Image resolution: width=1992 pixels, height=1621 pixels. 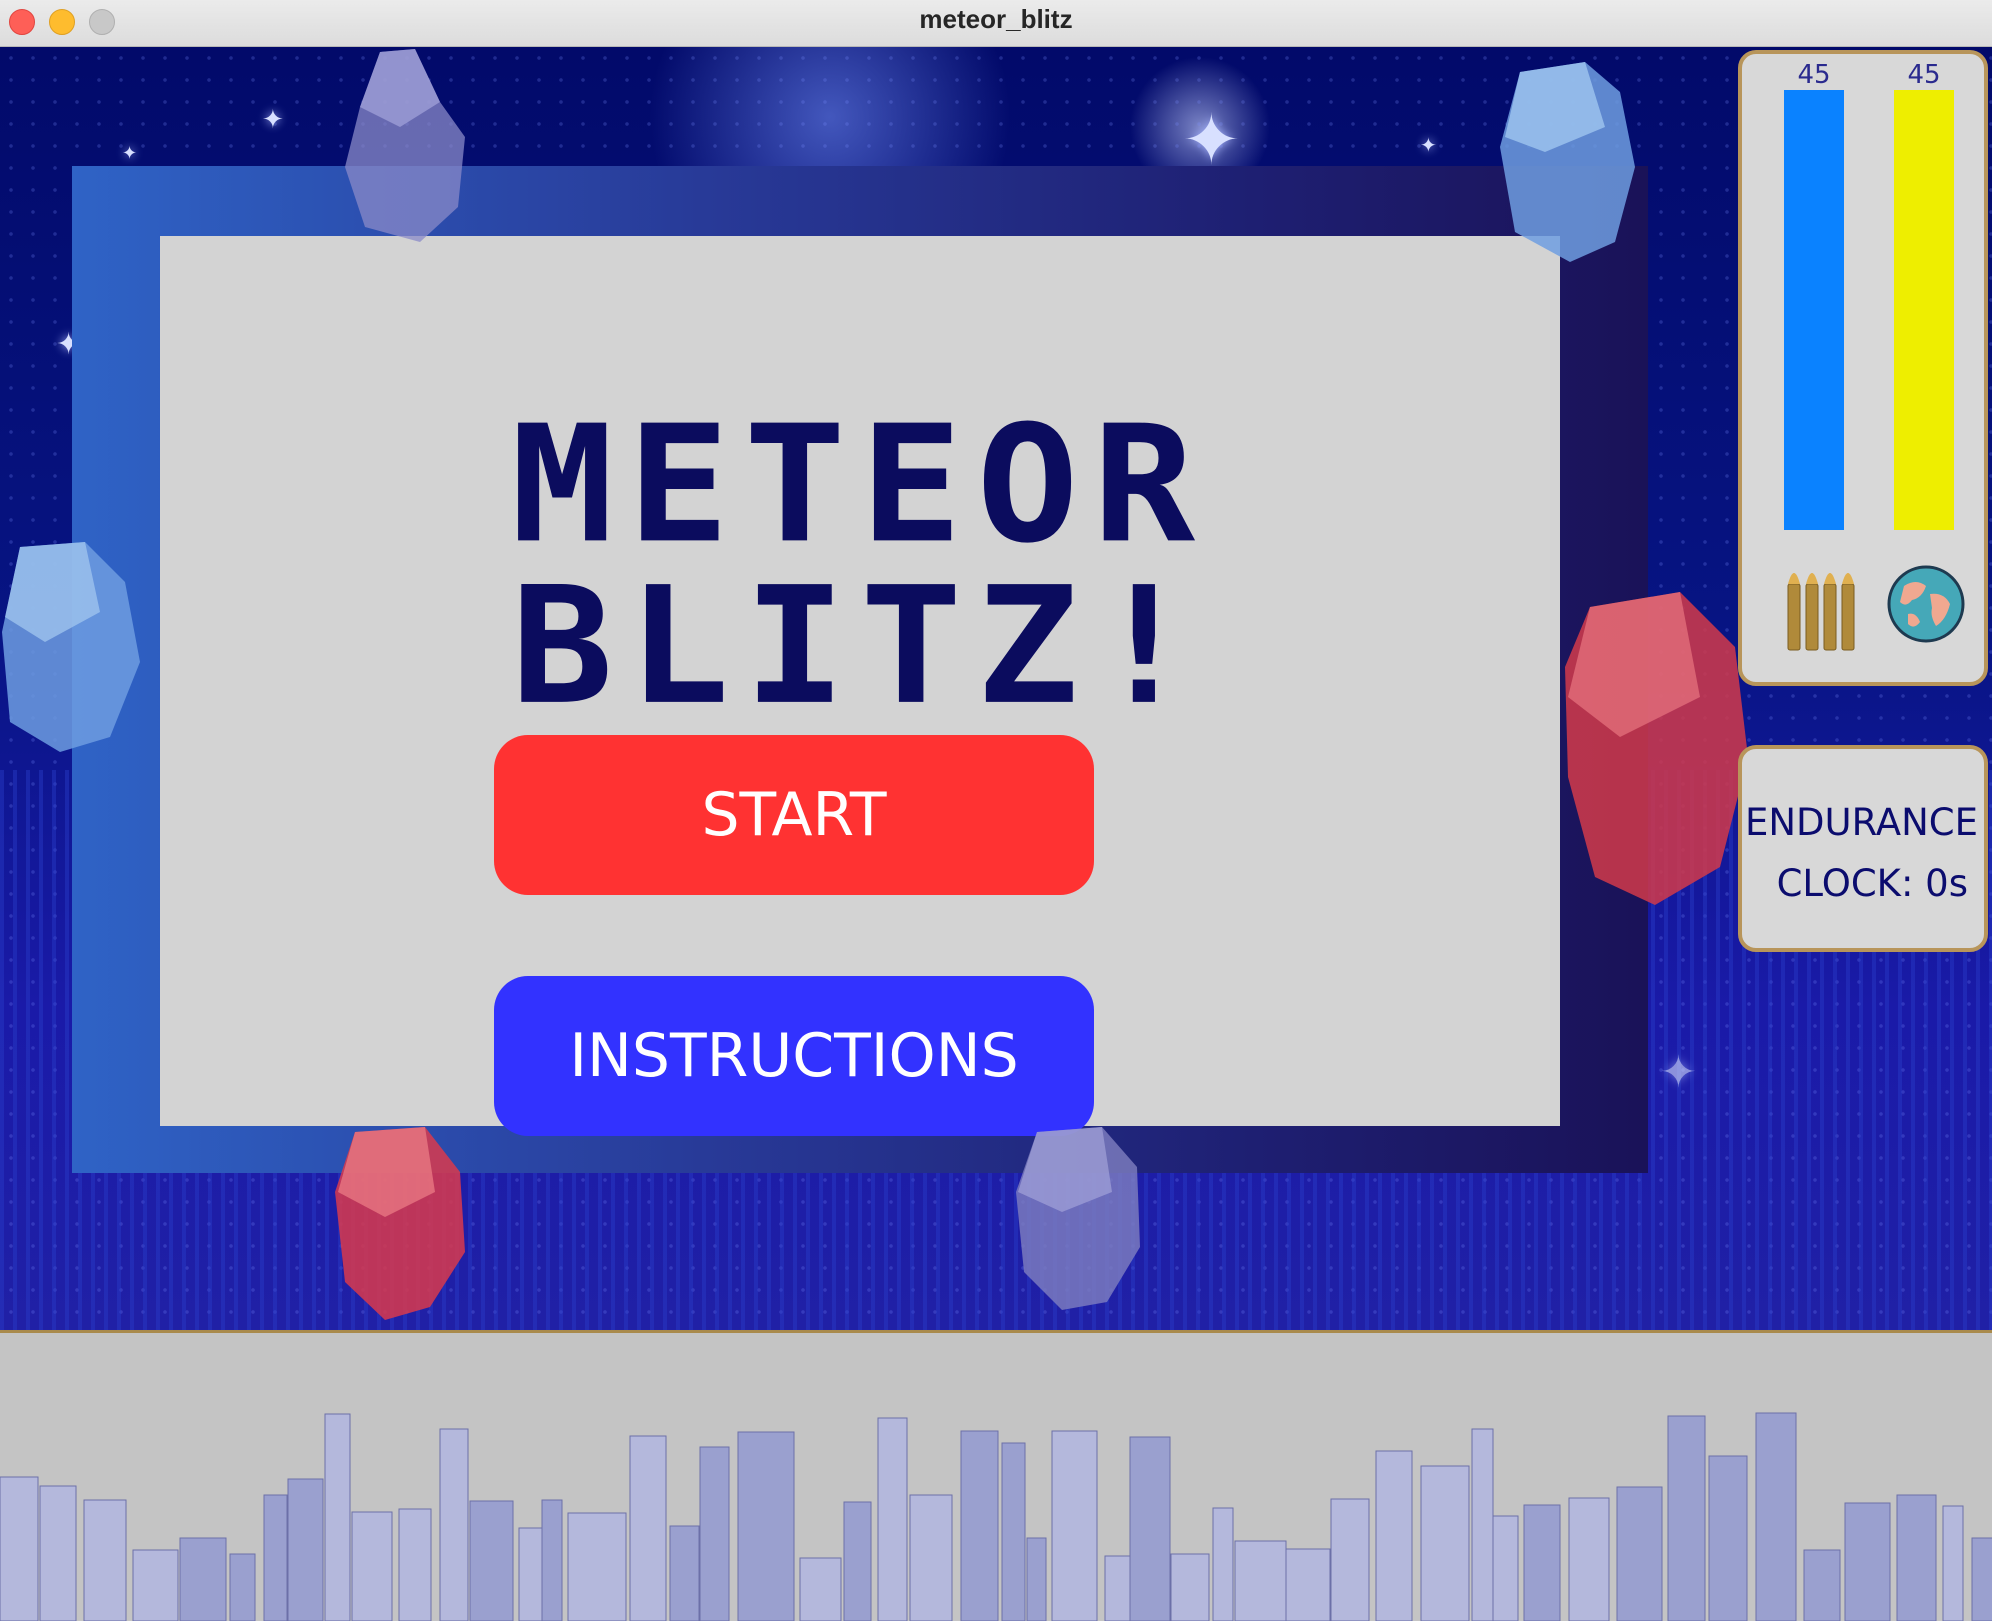 I want to click on bullets-icon, so click(x=1821, y=612).